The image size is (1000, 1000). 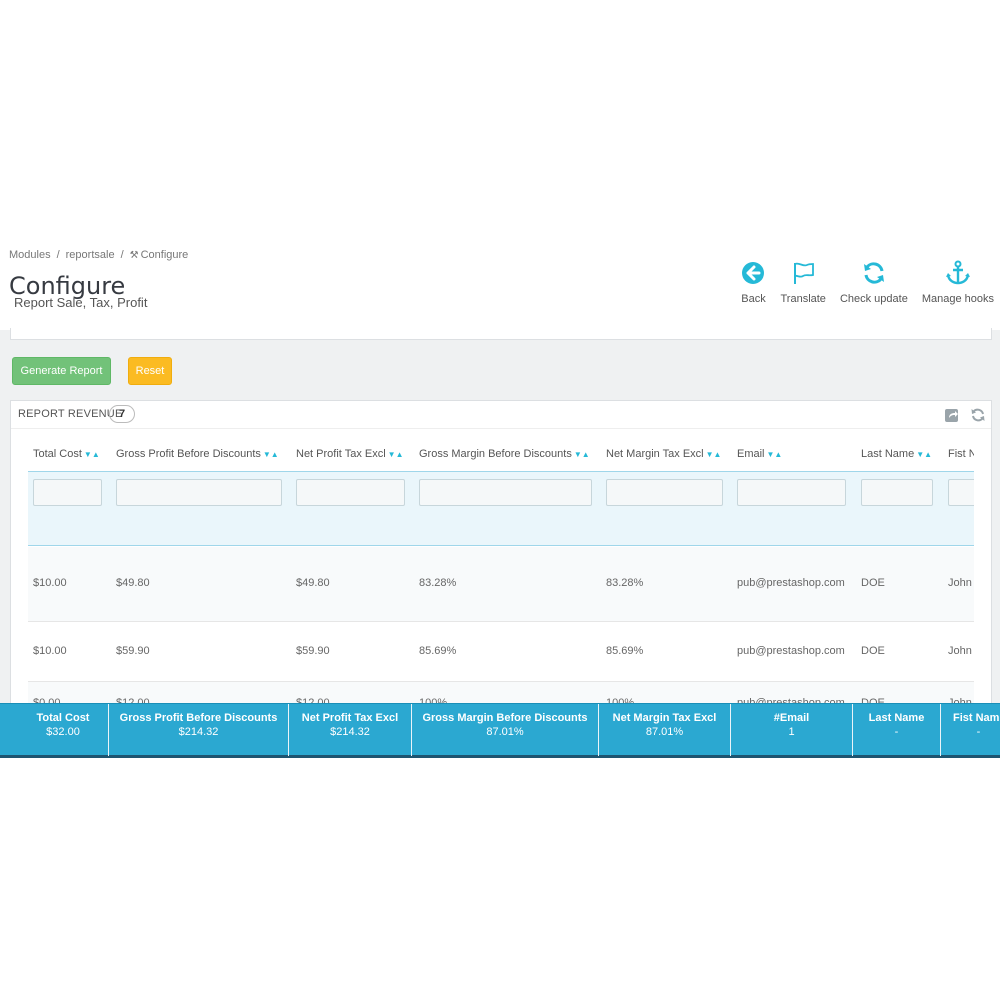 What do you see at coordinates (67, 492) in the screenshot?
I see `filter-input-total-cost` at bounding box center [67, 492].